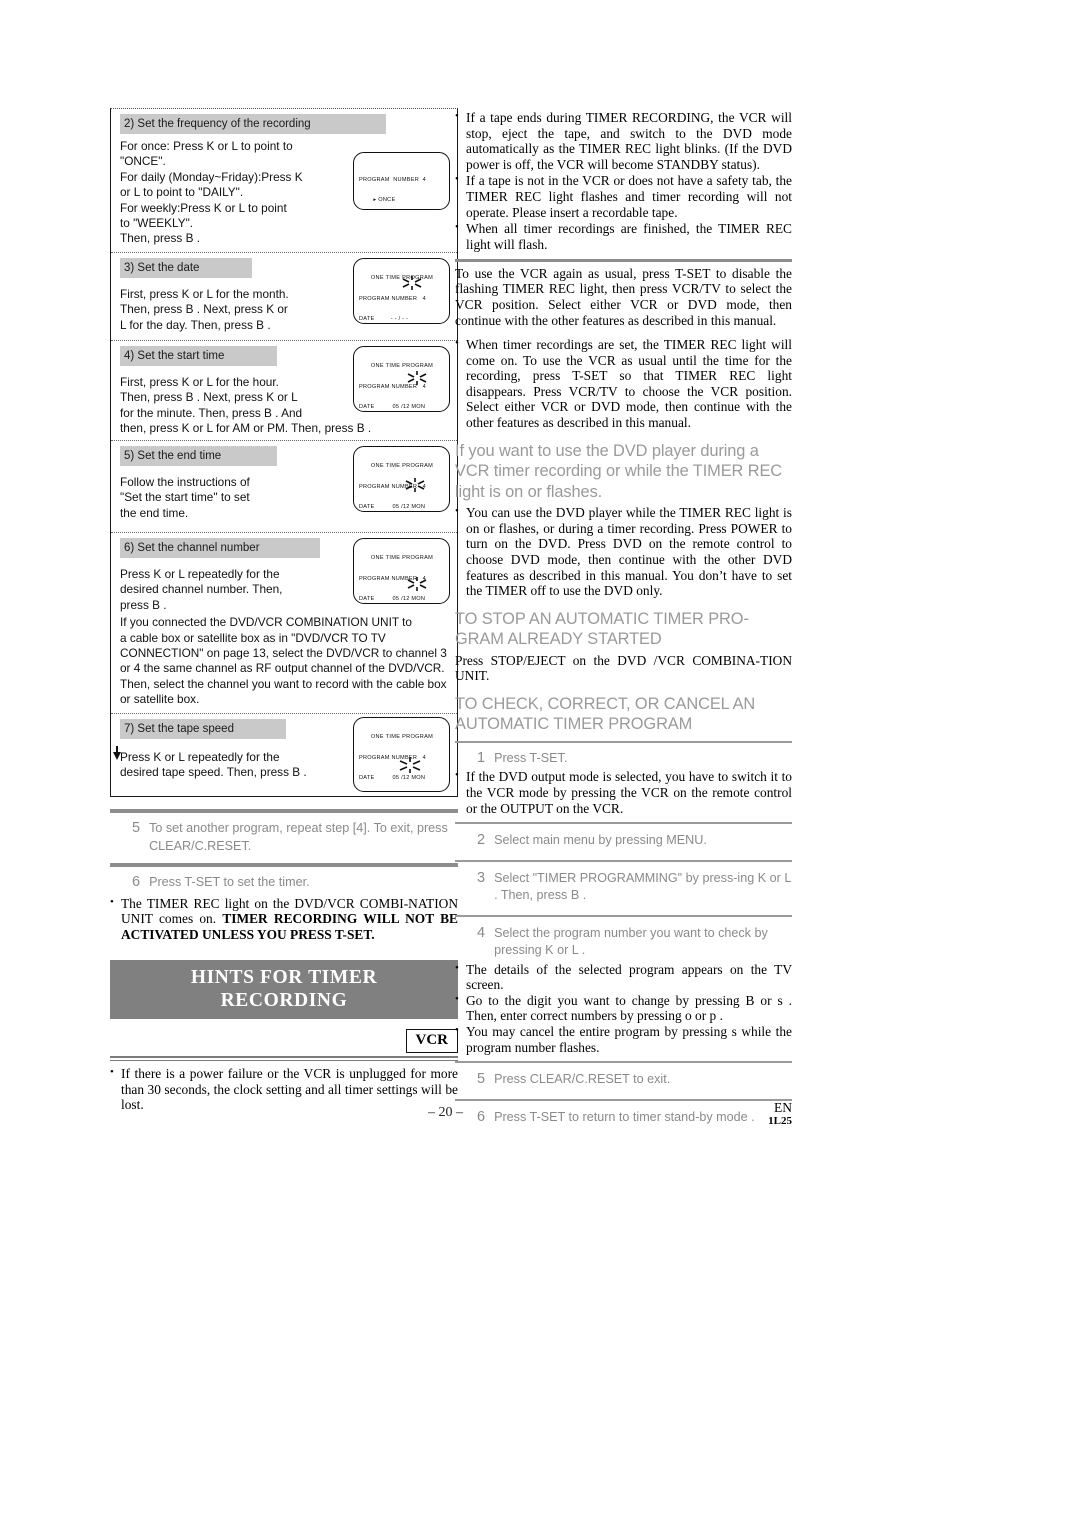 This screenshot has width=1080, height=1528. Describe the element at coordinates (780, 1121) in the screenshot. I see `document-code: 1L25` at that location.